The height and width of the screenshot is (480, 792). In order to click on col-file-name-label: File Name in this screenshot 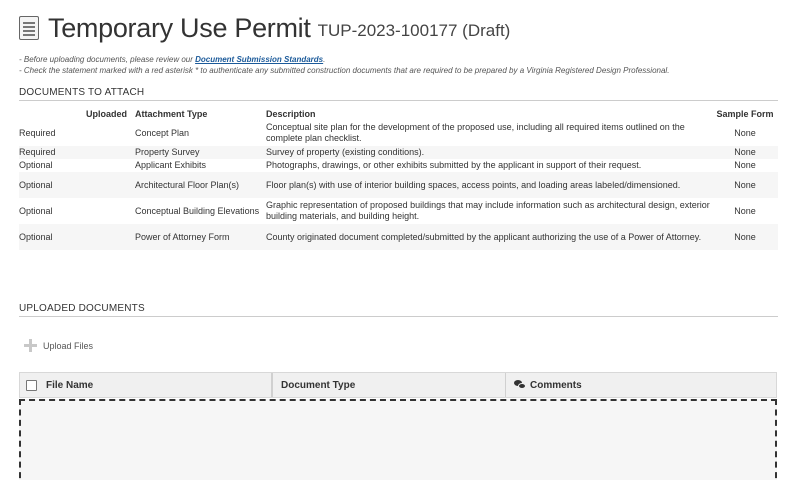, I will do `click(70, 385)`.